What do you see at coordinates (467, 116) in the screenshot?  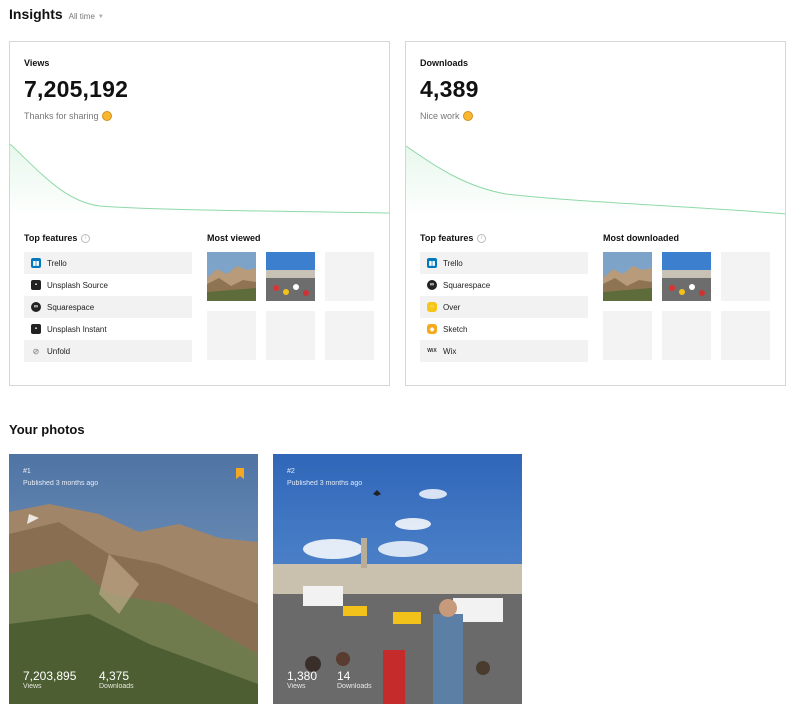 I see `clapping-hands-icon` at bounding box center [467, 116].